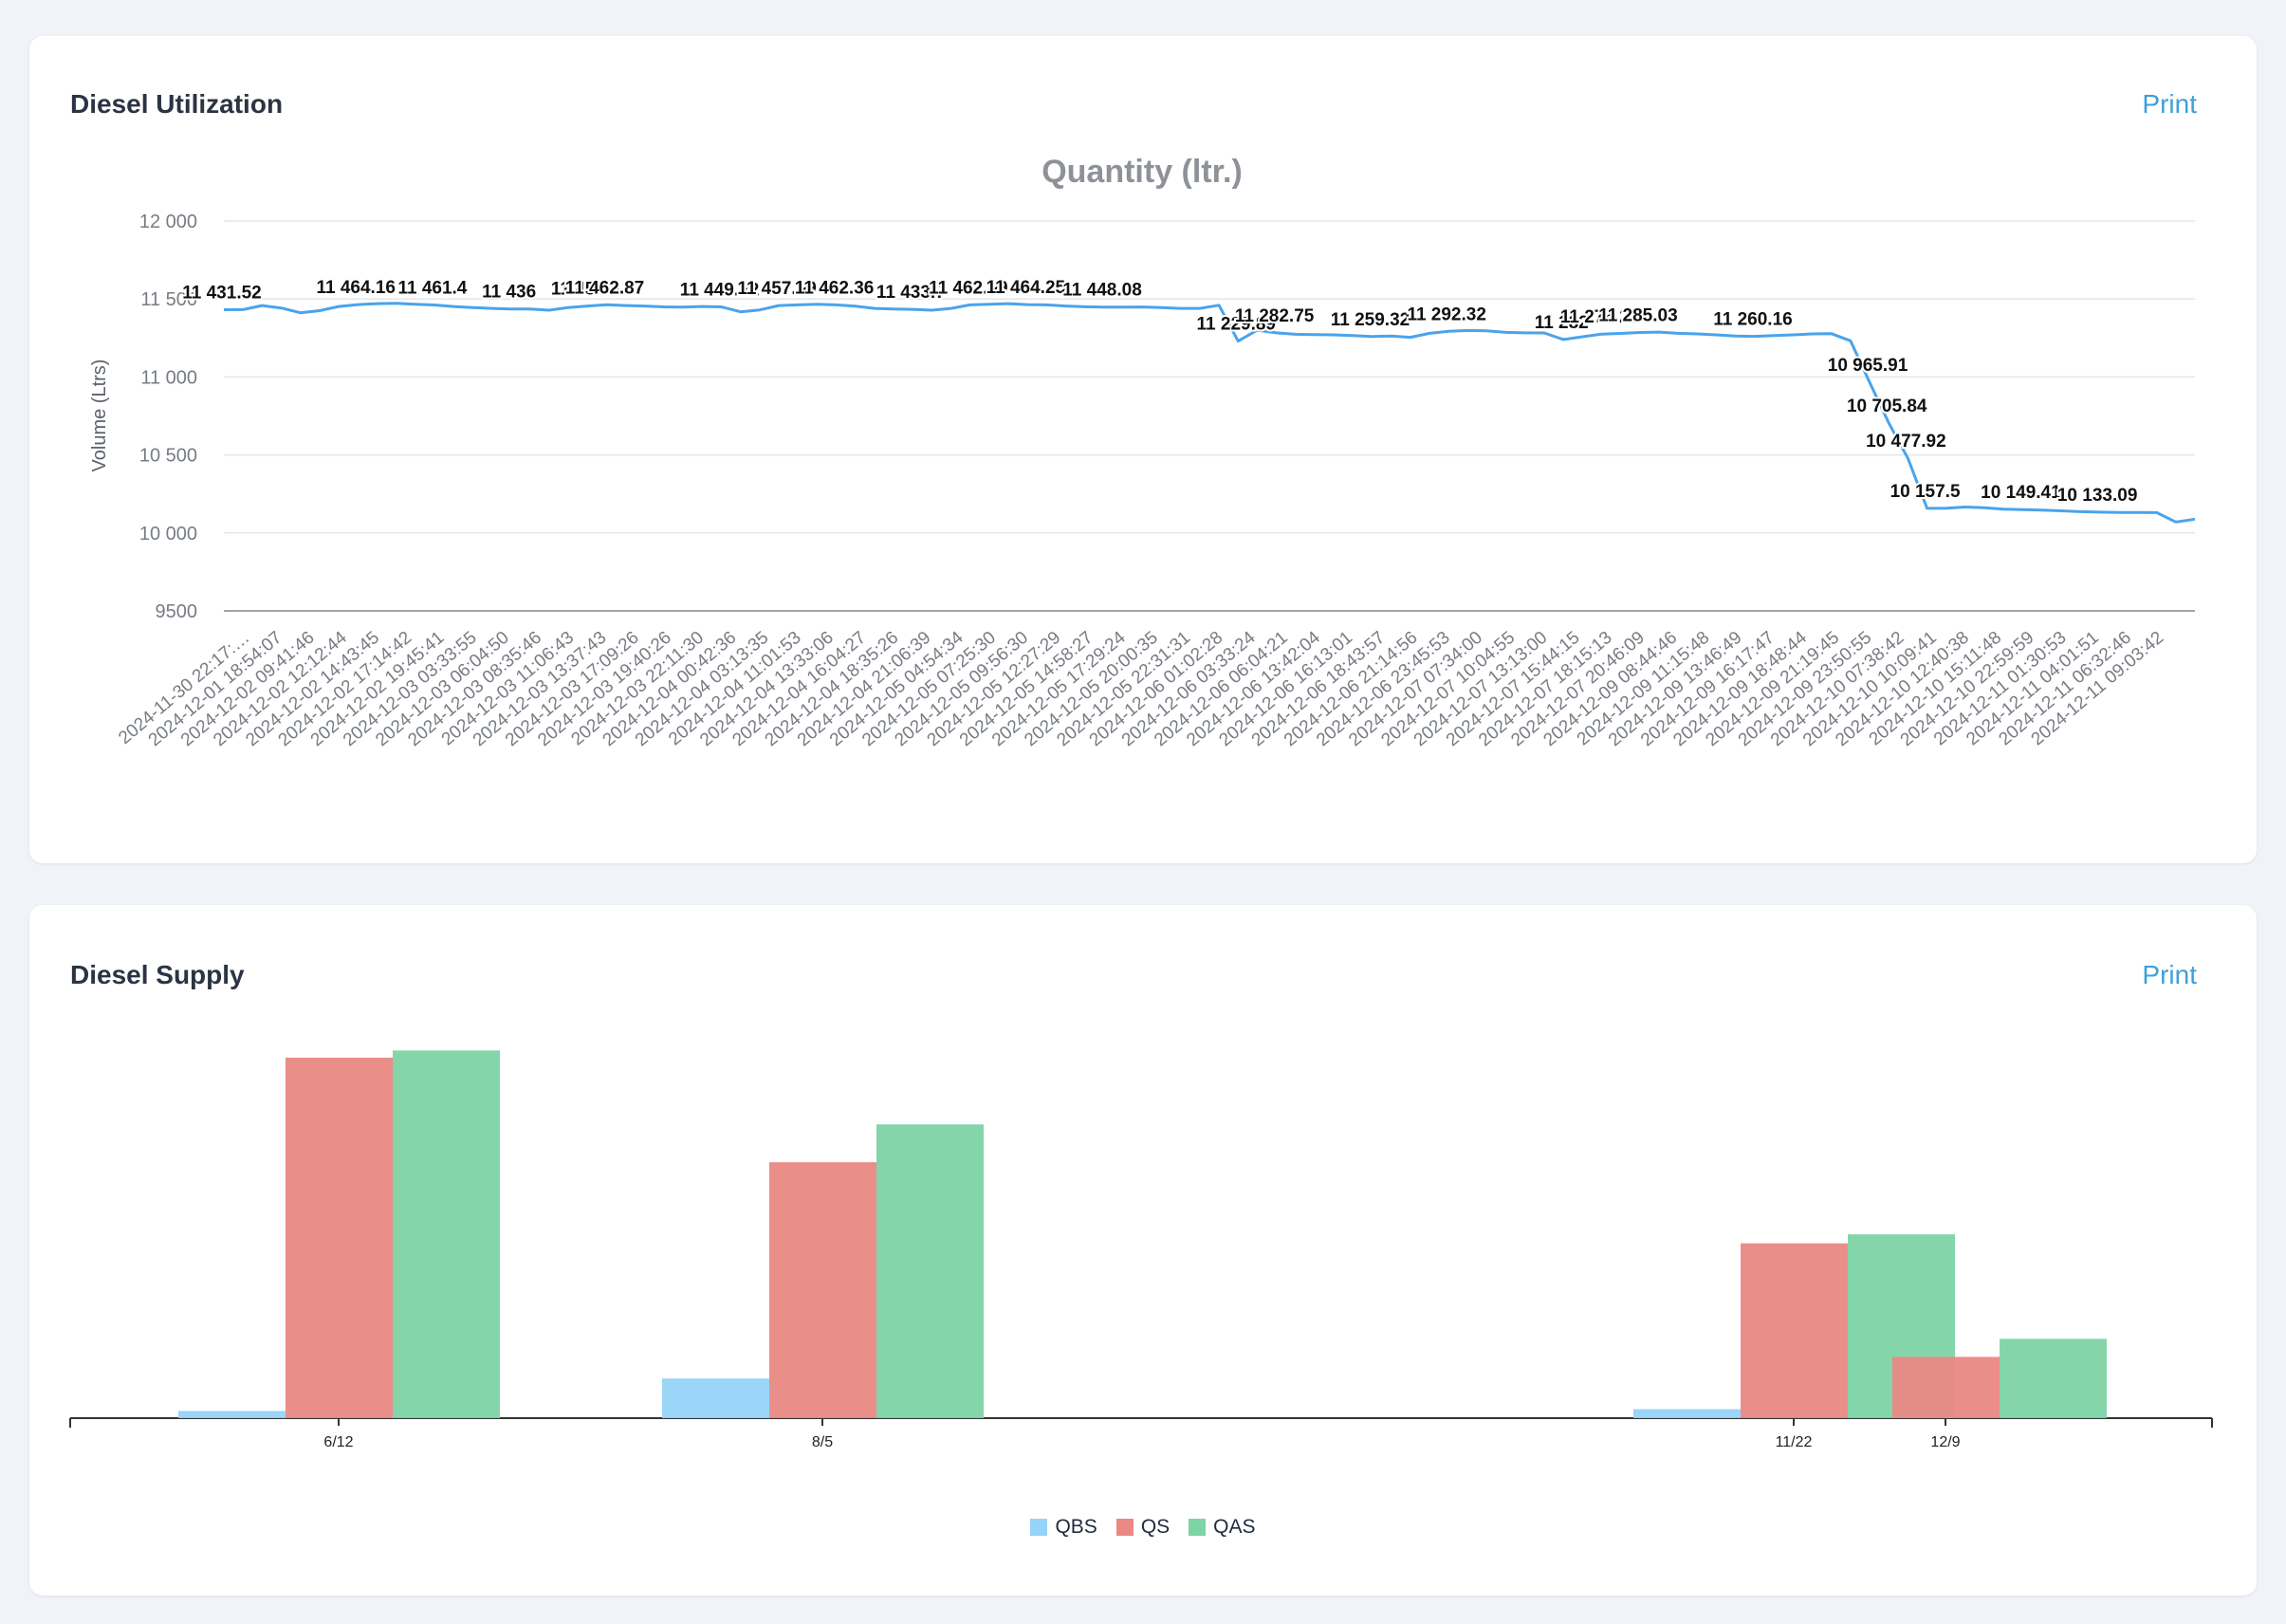 The width and height of the screenshot is (2286, 1624). Describe the element at coordinates (1887, 406) in the screenshot. I see `data-label: 10 705.84` at that location.